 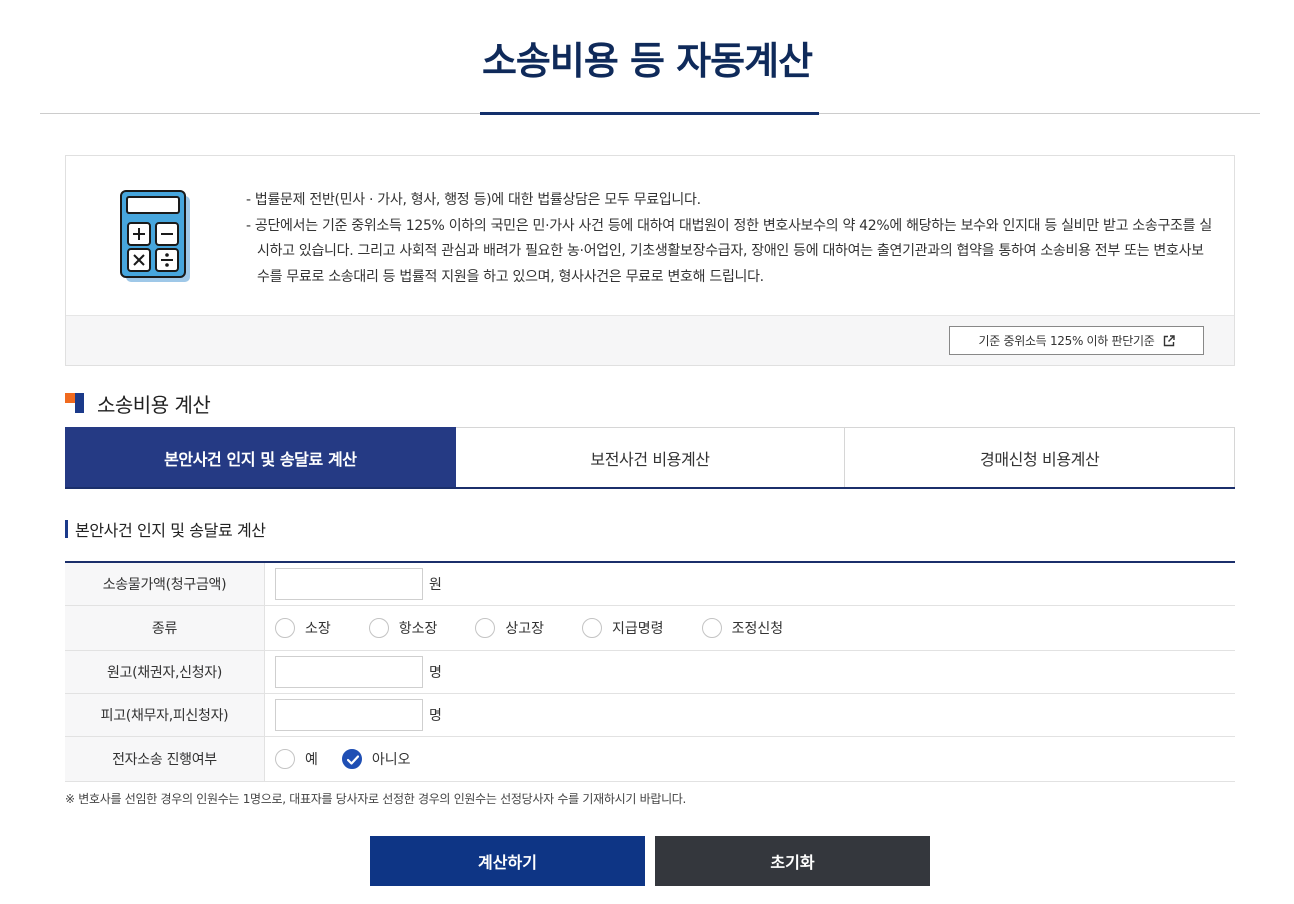 I want to click on title-divider-accent, so click(x=649, y=113).